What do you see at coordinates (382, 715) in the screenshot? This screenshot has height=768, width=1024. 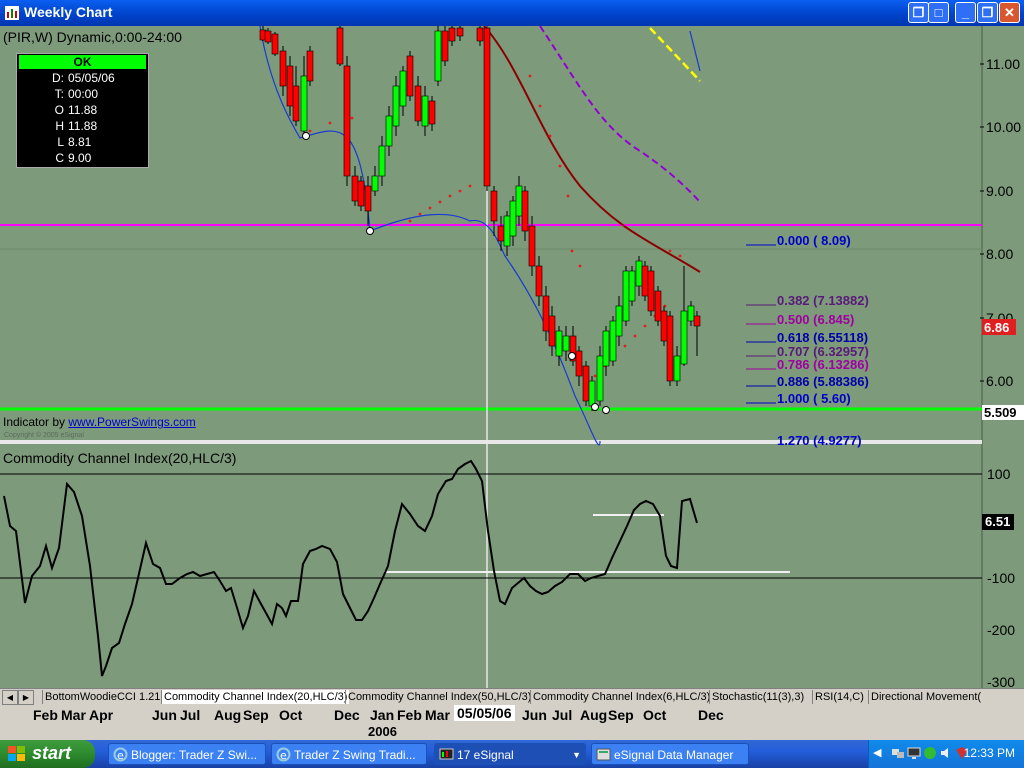 I see `month-label: Jan` at bounding box center [382, 715].